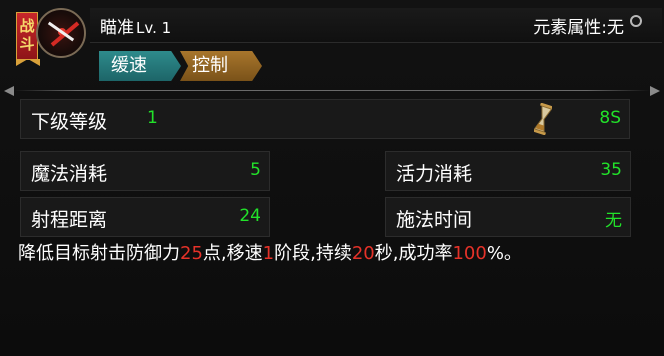 The height and width of the screenshot is (356, 664). I want to click on mana-cost-value: 5, so click(255, 170).